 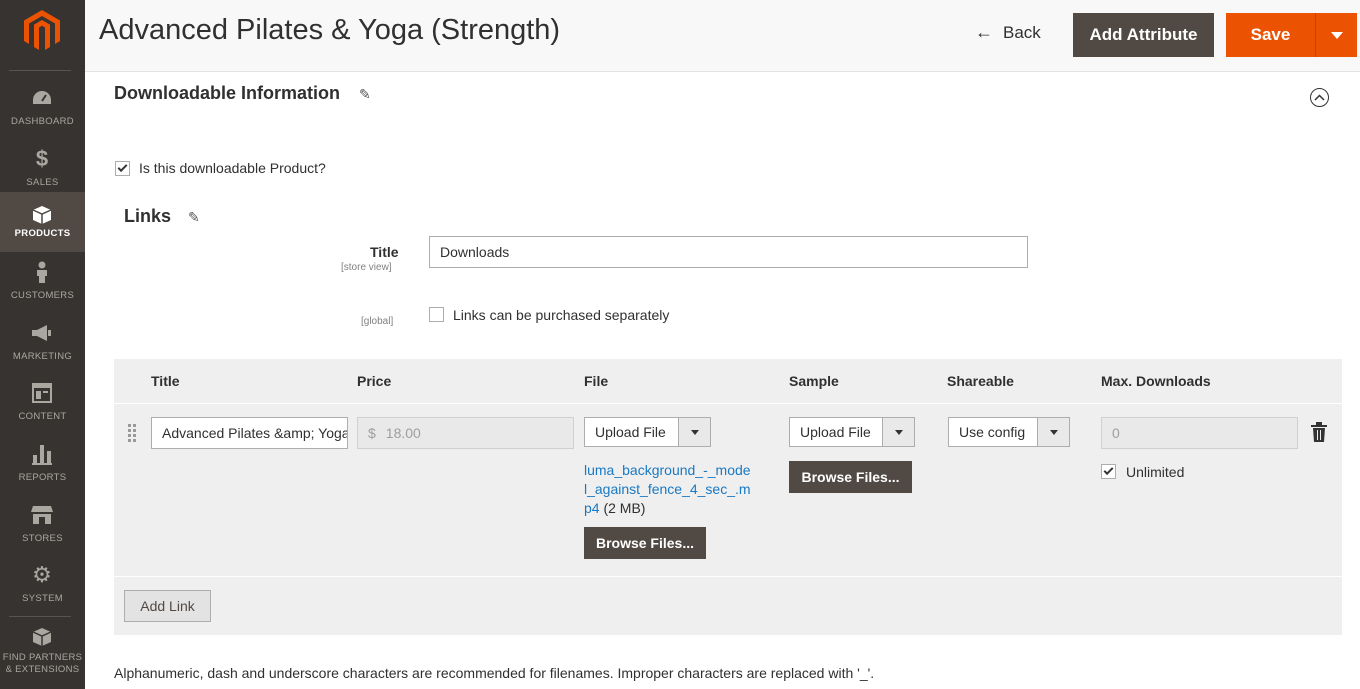 What do you see at coordinates (1319, 432) in the screenshot?
I see `trash-icon` at bounding box center [1319, 432].